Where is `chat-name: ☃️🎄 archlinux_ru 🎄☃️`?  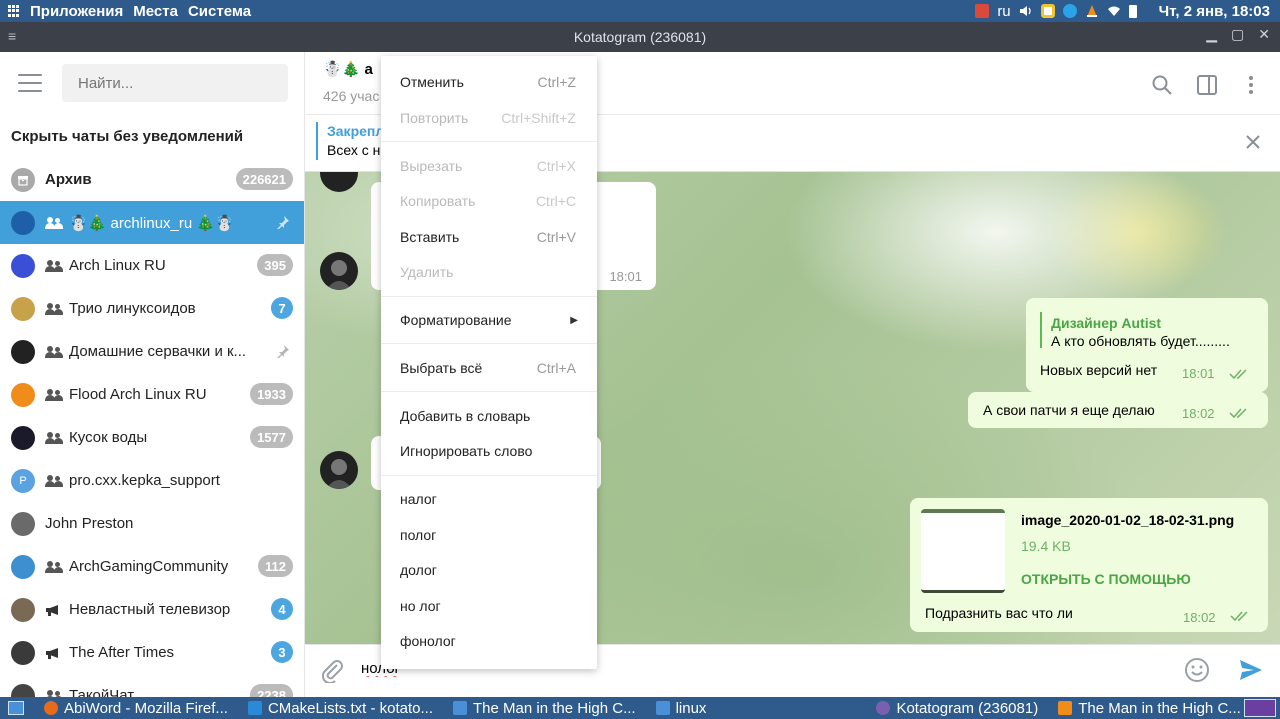 chat-name: ☃️🎄 archlinux_ru 🎄☃️ is located at coordinates (151, 223).